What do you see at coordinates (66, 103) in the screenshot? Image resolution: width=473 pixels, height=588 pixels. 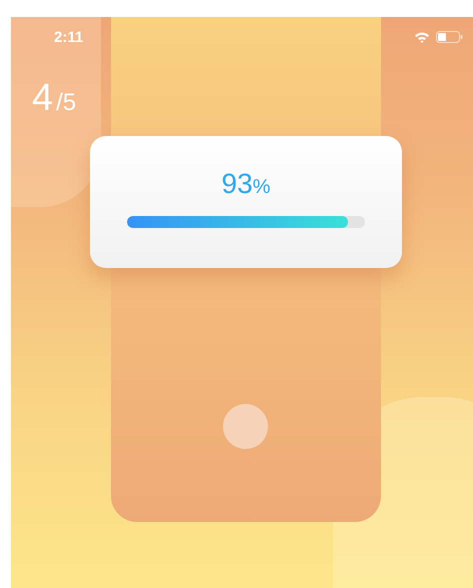 I see `total-steps: /5` at bounding box center [66, 103].